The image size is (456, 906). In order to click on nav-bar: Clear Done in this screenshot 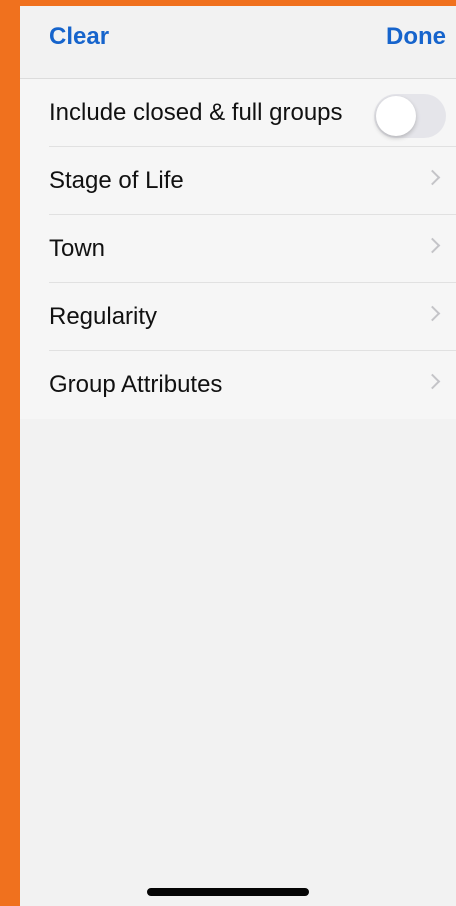, I will do `click(238, 42)`.